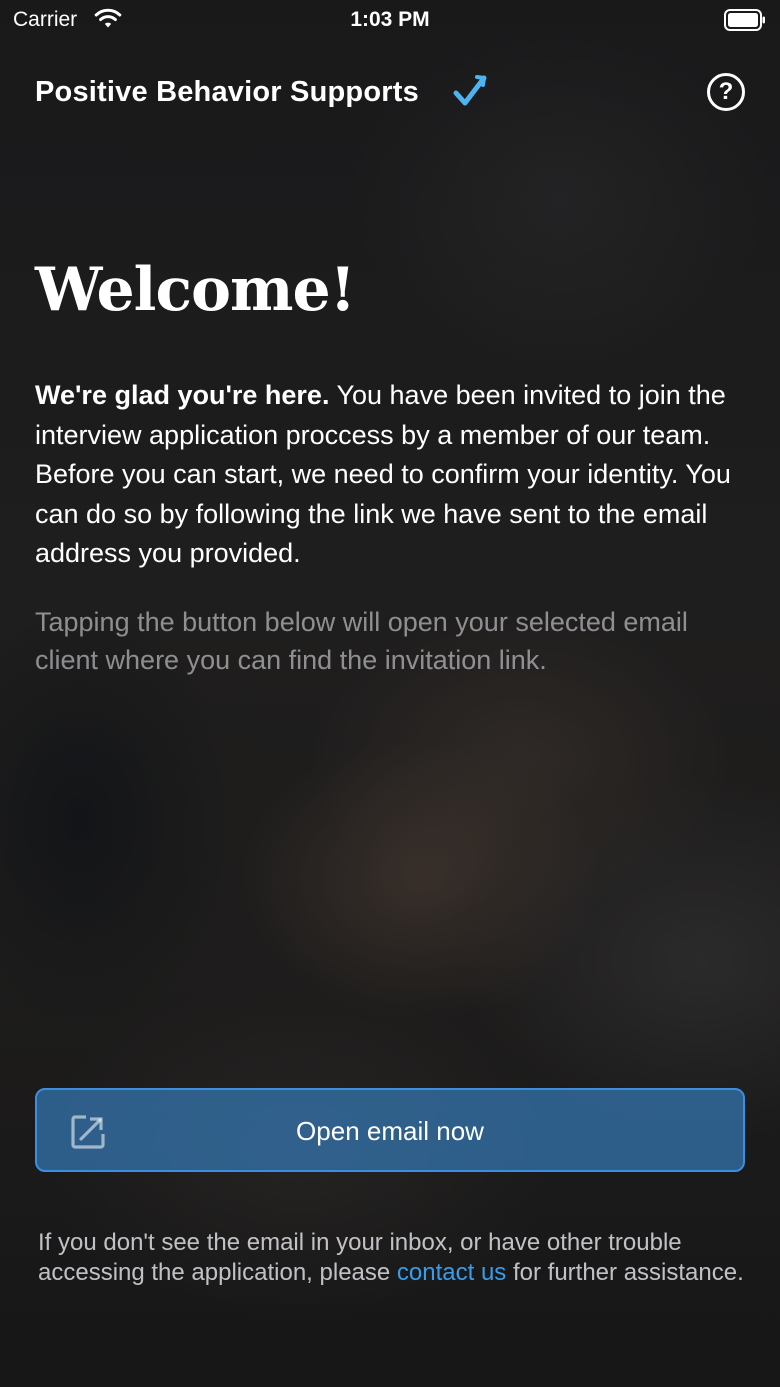  I want to click on question-circle-icon: ?, so click(726, 91).